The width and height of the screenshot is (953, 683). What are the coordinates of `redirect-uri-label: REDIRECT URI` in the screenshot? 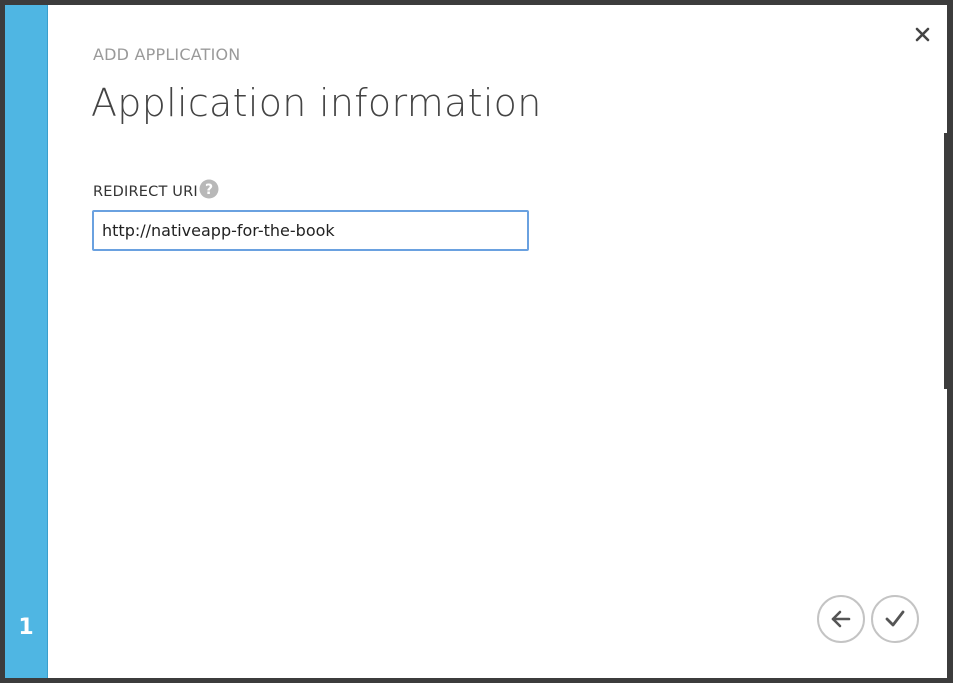 It's located at (145, 192).